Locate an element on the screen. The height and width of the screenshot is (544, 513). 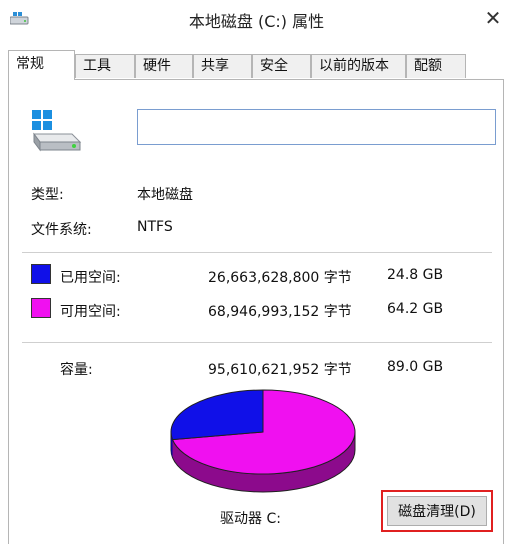
tab-general: 常规 is located at coordinates (41, 65).